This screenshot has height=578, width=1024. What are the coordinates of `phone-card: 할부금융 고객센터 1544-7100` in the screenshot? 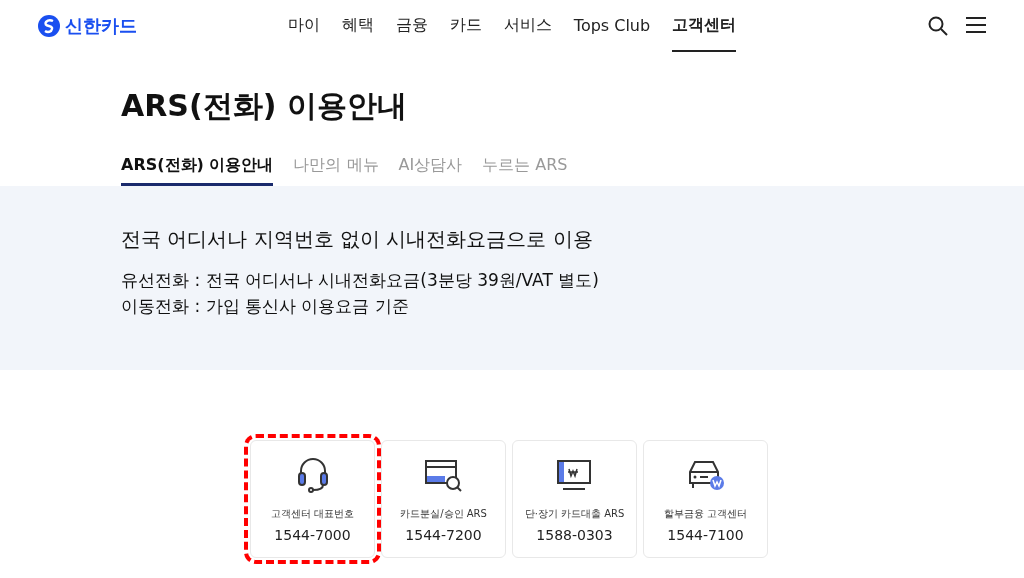 It's located at (705, 499).